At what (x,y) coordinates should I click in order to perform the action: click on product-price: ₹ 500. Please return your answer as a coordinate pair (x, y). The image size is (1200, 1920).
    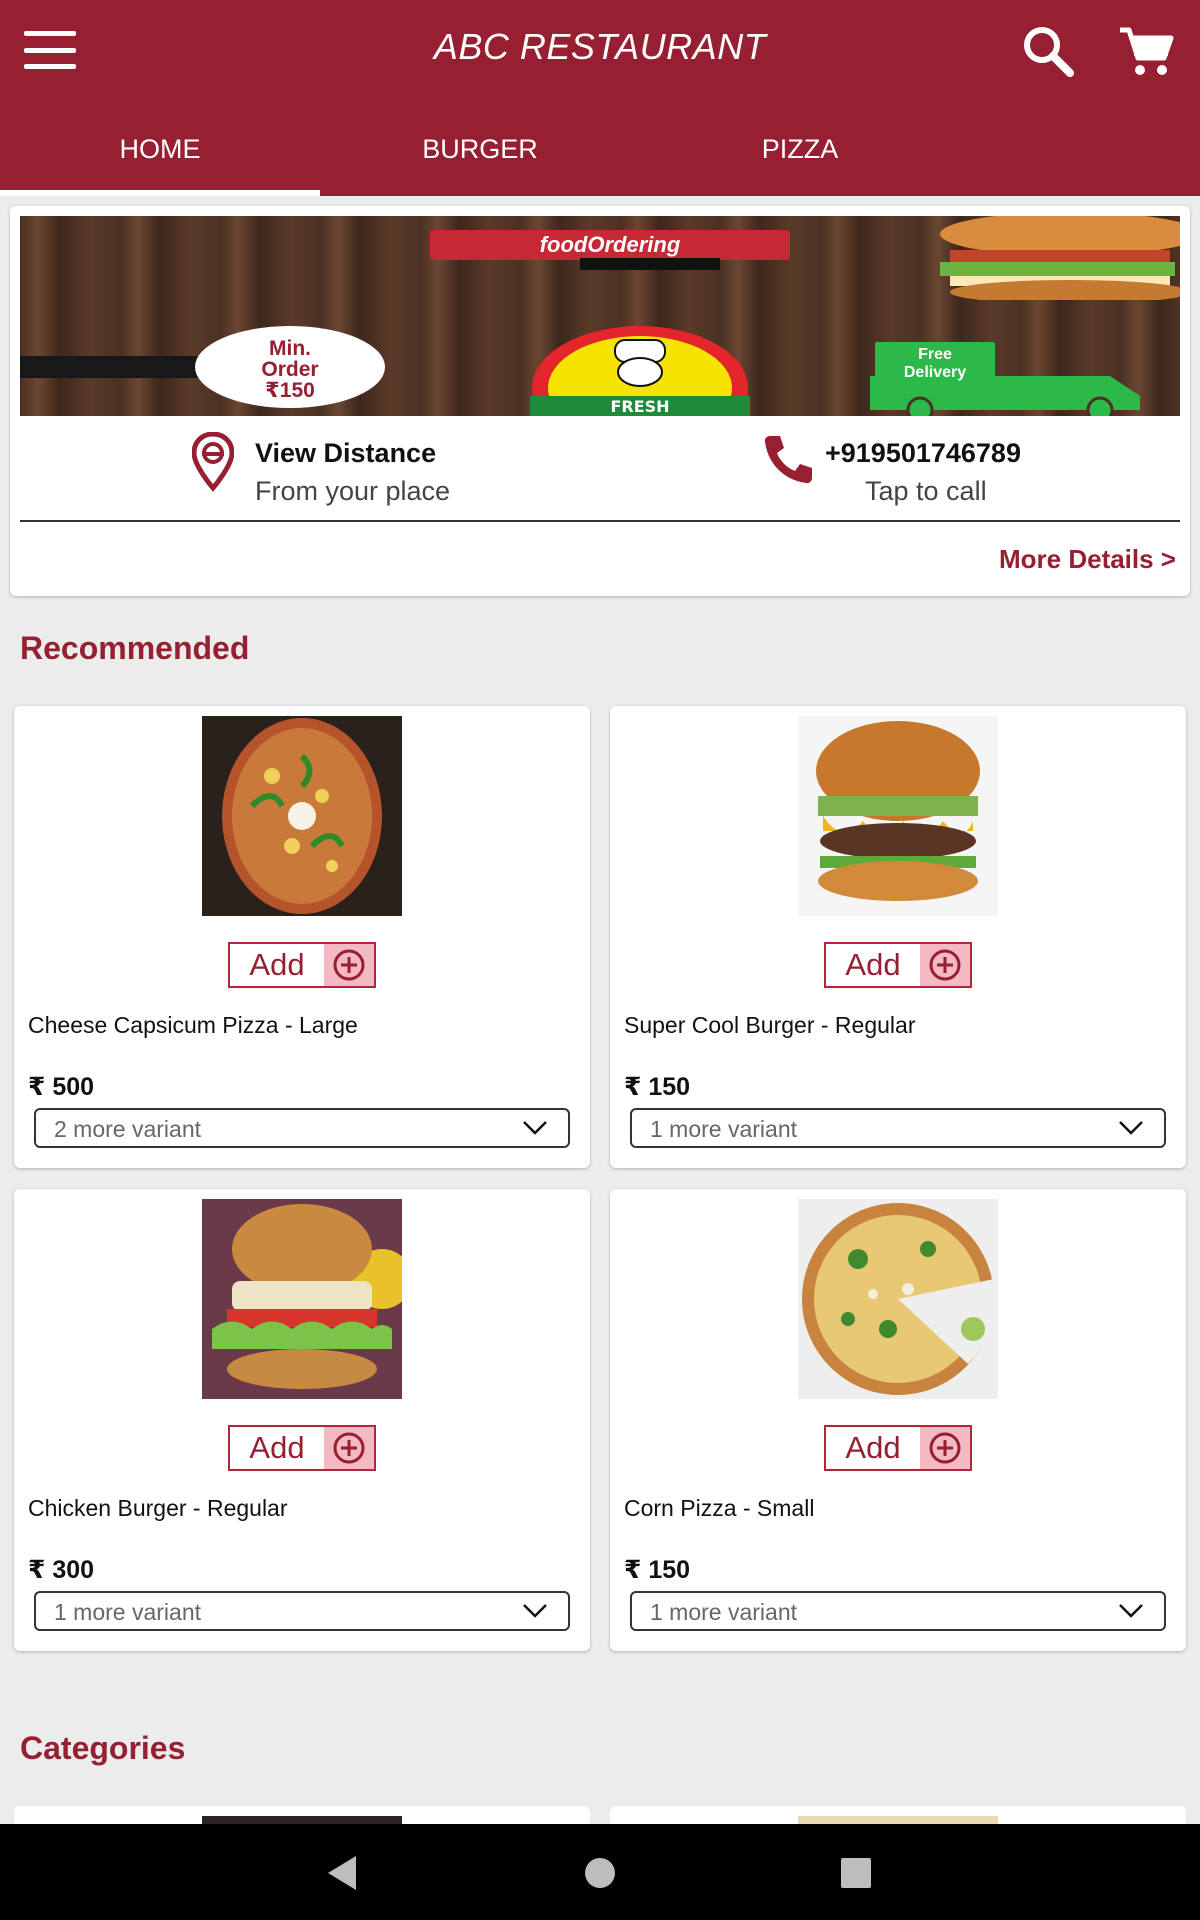
    Looking at the image, I should click on (61, 1087).